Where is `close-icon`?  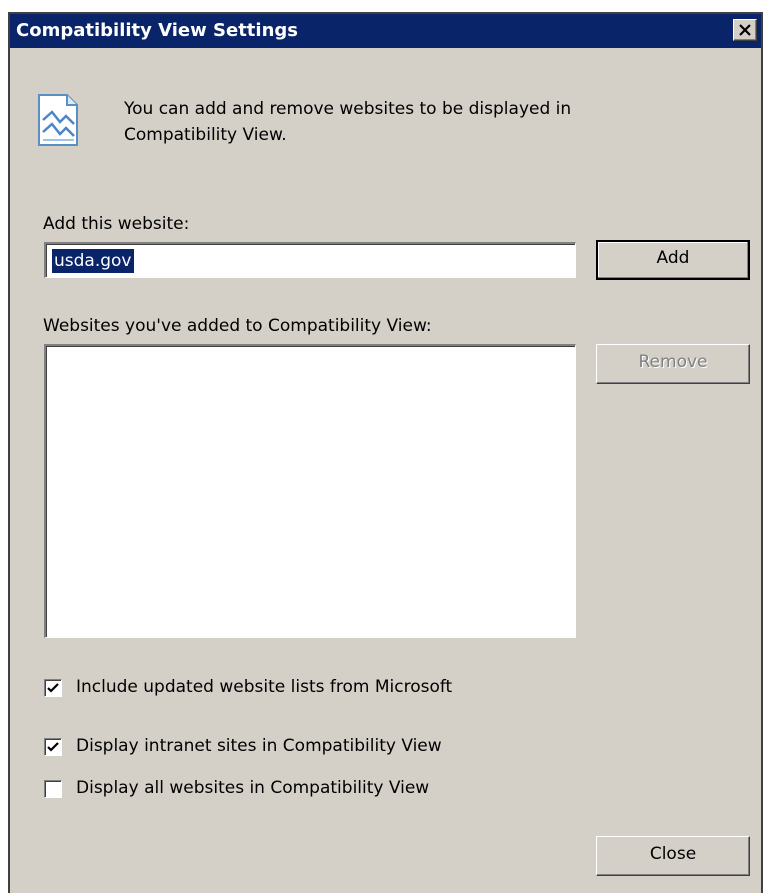
close-icon is located at coordinates (745, 30).